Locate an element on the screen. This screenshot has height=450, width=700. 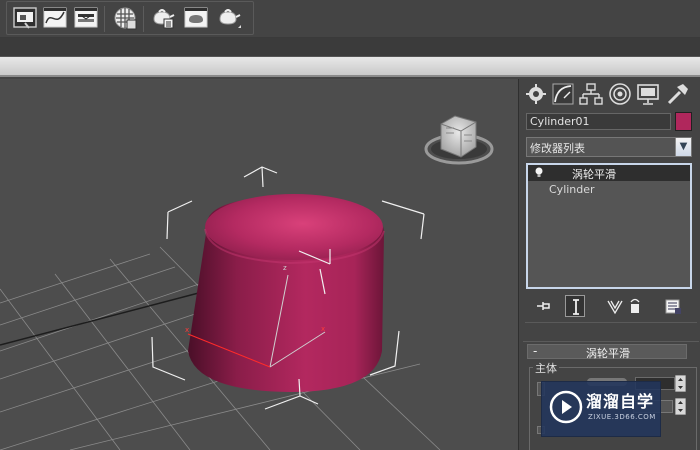
collapse-icon: - is located at coordinates (535, 351).